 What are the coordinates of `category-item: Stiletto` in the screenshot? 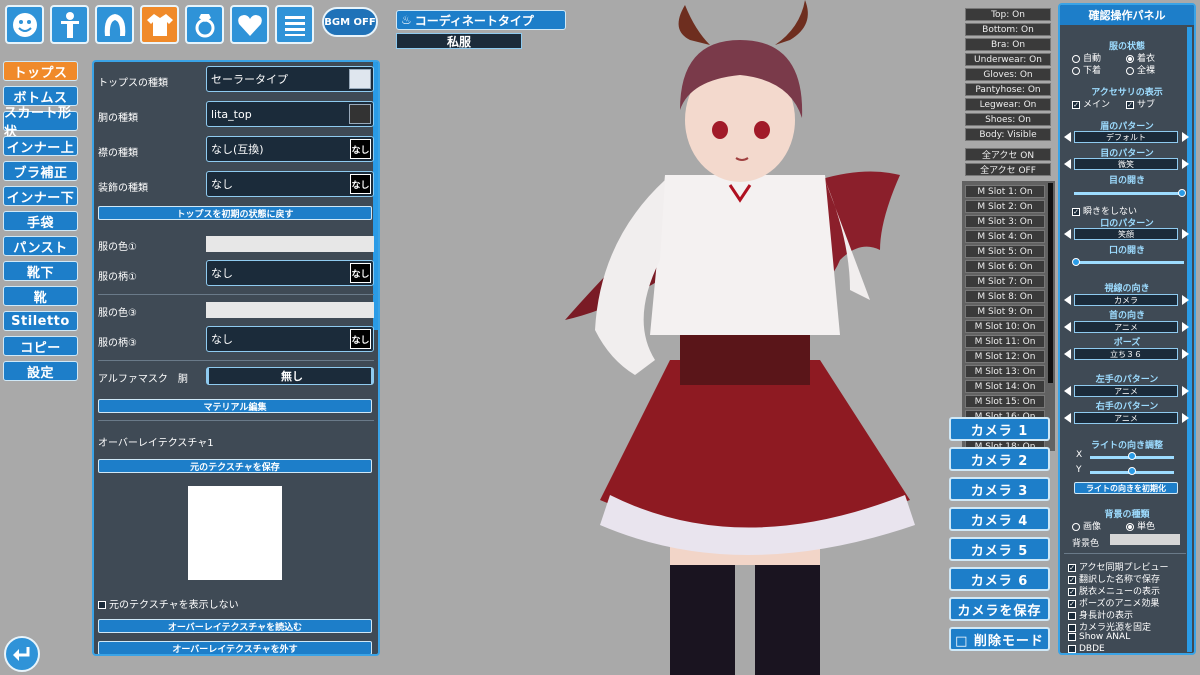 It's located at (40, 321).